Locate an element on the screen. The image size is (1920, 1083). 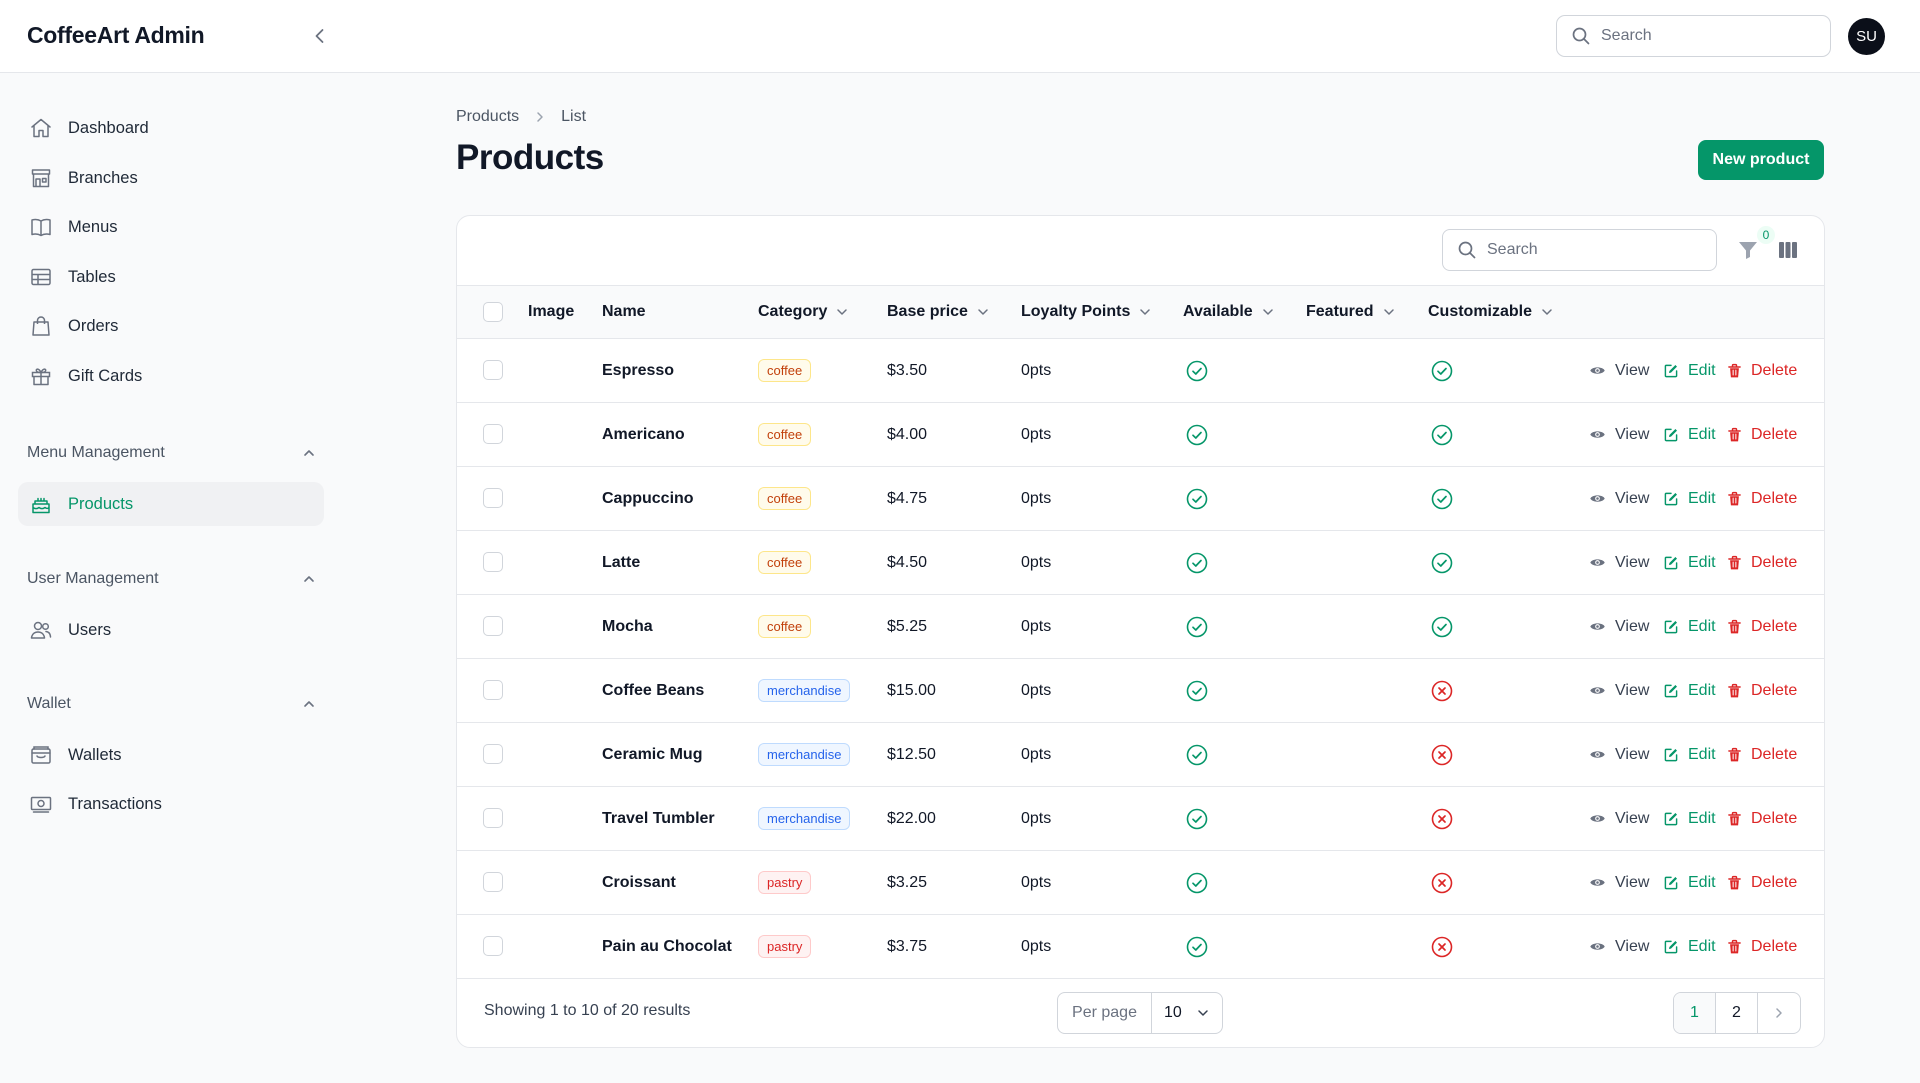
gift-icon is located at coordinates (41, 376).